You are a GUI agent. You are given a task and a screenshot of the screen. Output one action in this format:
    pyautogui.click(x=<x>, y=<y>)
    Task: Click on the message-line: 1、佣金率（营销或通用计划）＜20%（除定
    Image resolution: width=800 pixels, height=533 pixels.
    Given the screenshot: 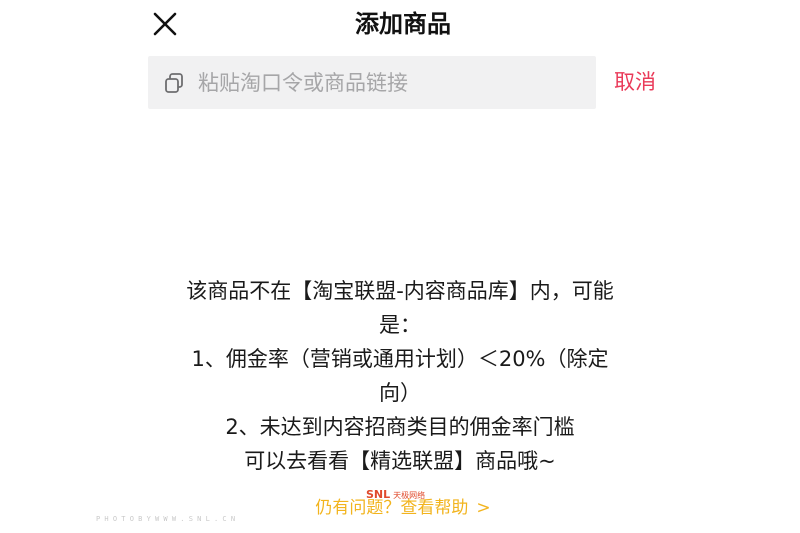 What is the action you would take?
    pyautogui.click(x=400, y=359)
    